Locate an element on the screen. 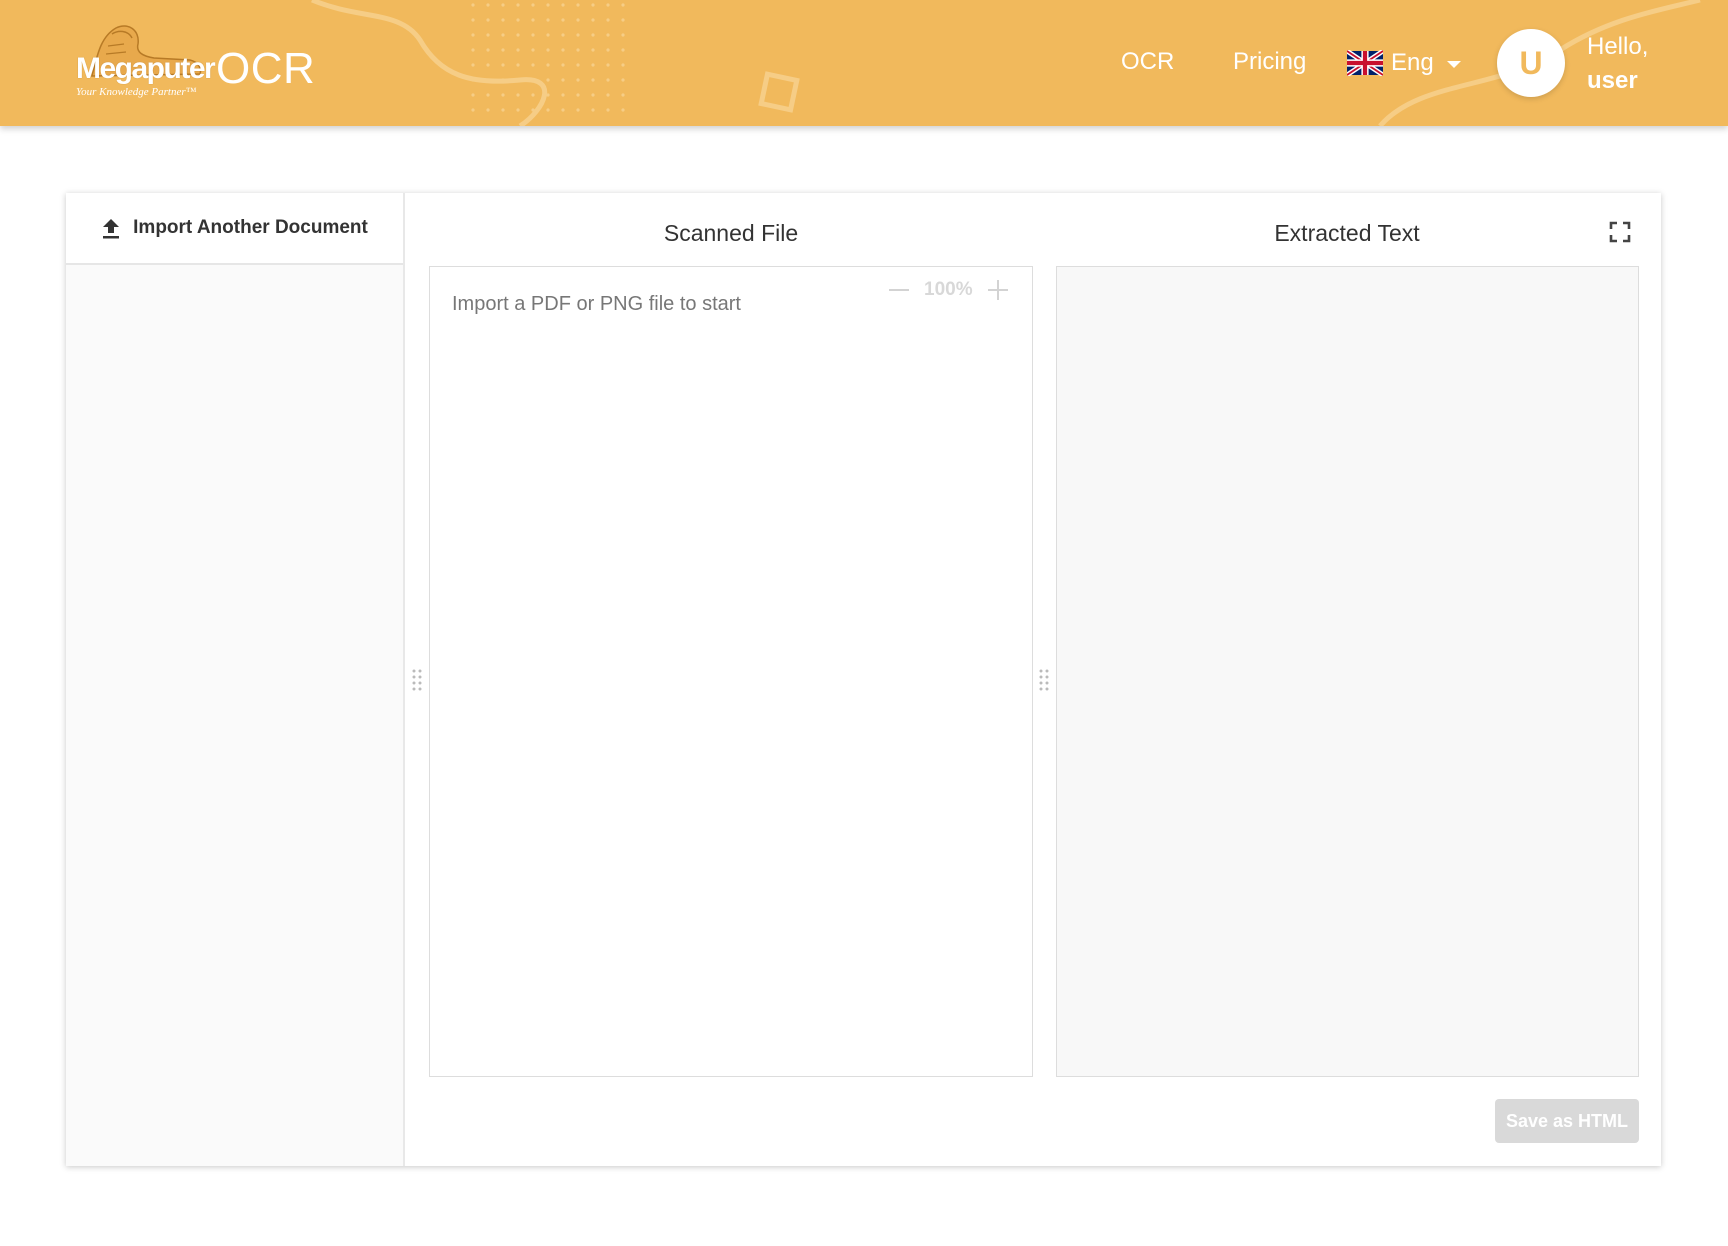  greeting-text: Hello, is located at coordinates (1618, 46).